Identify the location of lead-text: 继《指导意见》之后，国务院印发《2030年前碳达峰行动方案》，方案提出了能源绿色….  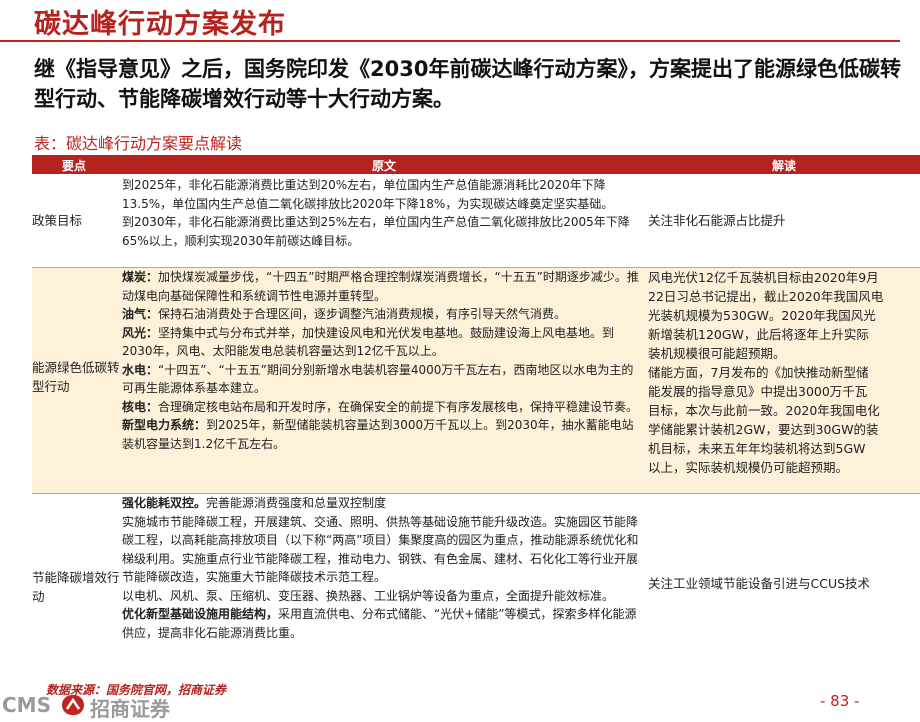
(467, 84).